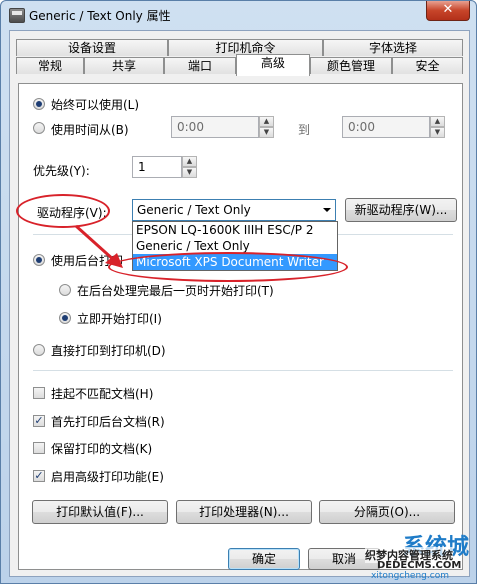 The image size is (477, 584). Describe the element at coordinates (39, 104) in the screenshot. I see `always-available-radio` at that location.